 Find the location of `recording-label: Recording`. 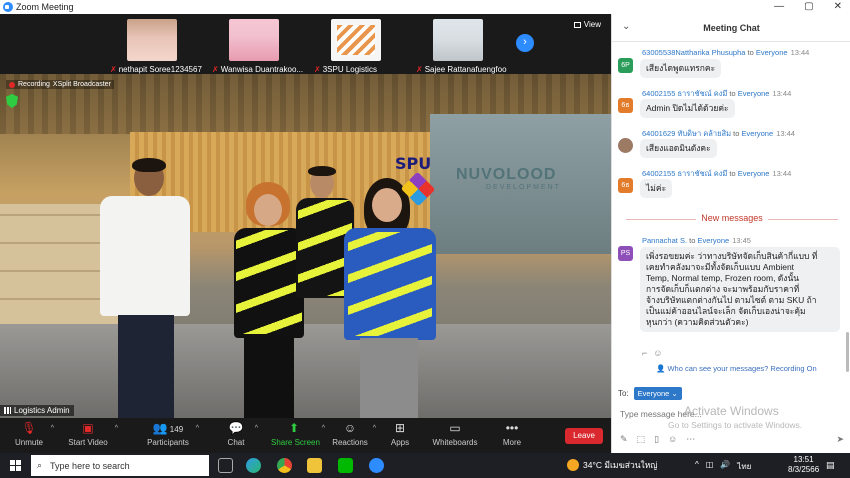

recording-label: Recording is located at coordinates (34, 84).